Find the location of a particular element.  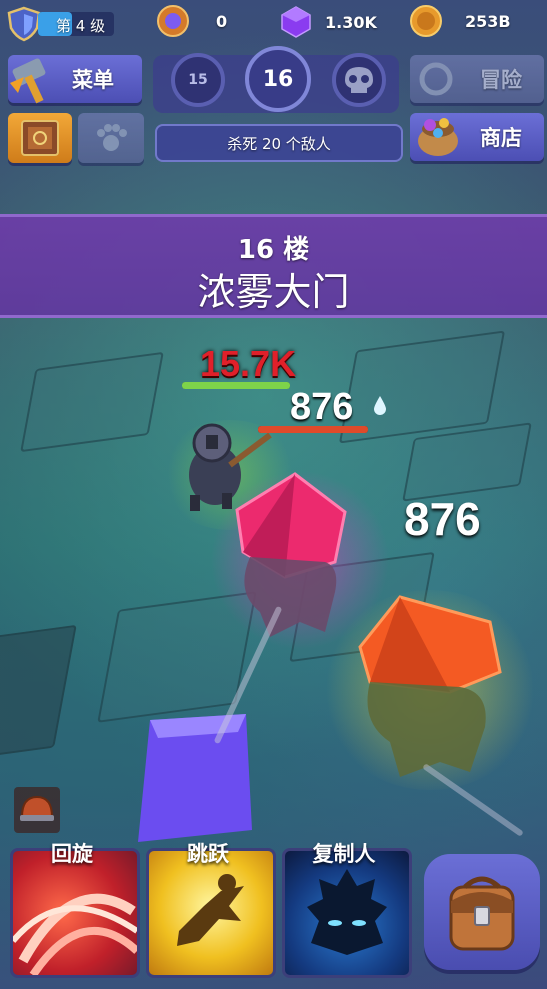

previous-floor-number: 15 is located at coordinates (198, 80).